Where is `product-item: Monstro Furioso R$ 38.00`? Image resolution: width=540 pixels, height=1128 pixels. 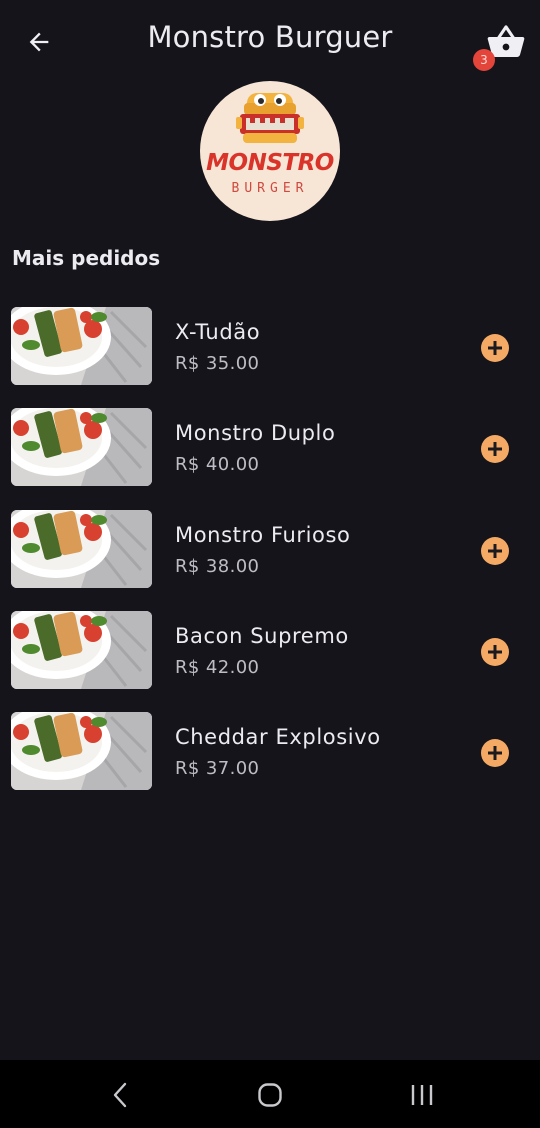 product-item: Monstro Furioso R$ 38.00 is located at coordinates (270, 550).